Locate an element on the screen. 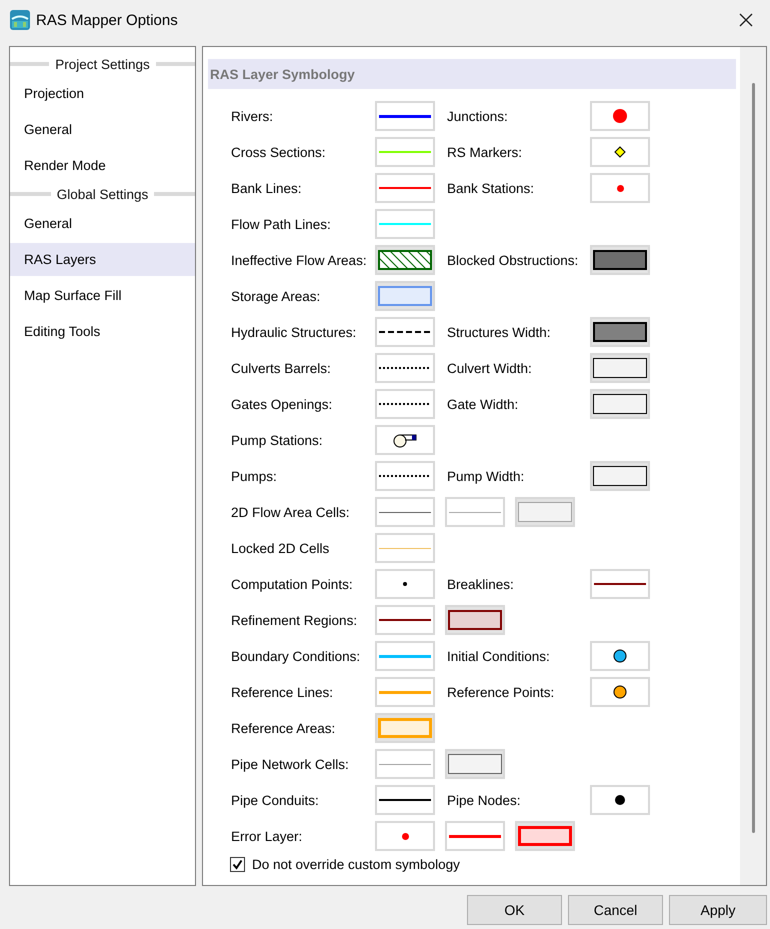 This screenshot has height=929, width=770. layer-label: Cross Sections: is located at coordinates (279, 152).